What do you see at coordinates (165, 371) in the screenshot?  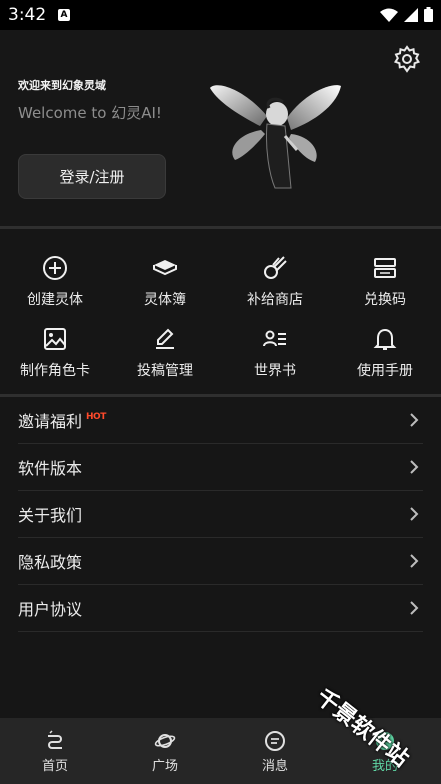 I see `grid-item-label: 投稿管理` at bounding box center [165, 371].